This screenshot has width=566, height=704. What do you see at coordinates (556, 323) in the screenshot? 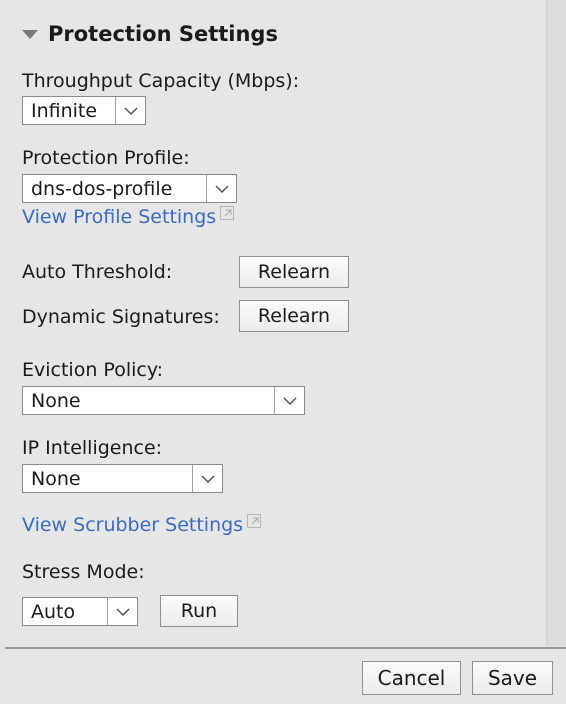
I see `scrollbar-track` at bounding box center [556, 323].